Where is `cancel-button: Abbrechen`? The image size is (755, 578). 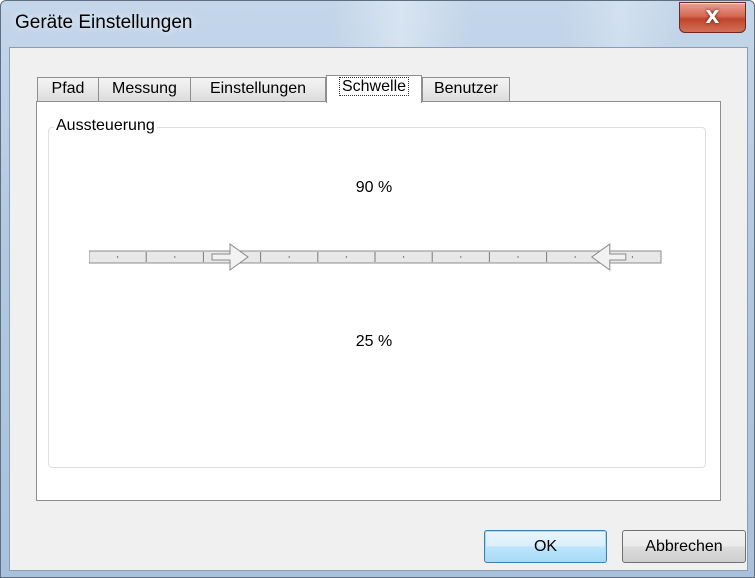
cancel-button: Abbrechen is located at coordinates (684, 546).